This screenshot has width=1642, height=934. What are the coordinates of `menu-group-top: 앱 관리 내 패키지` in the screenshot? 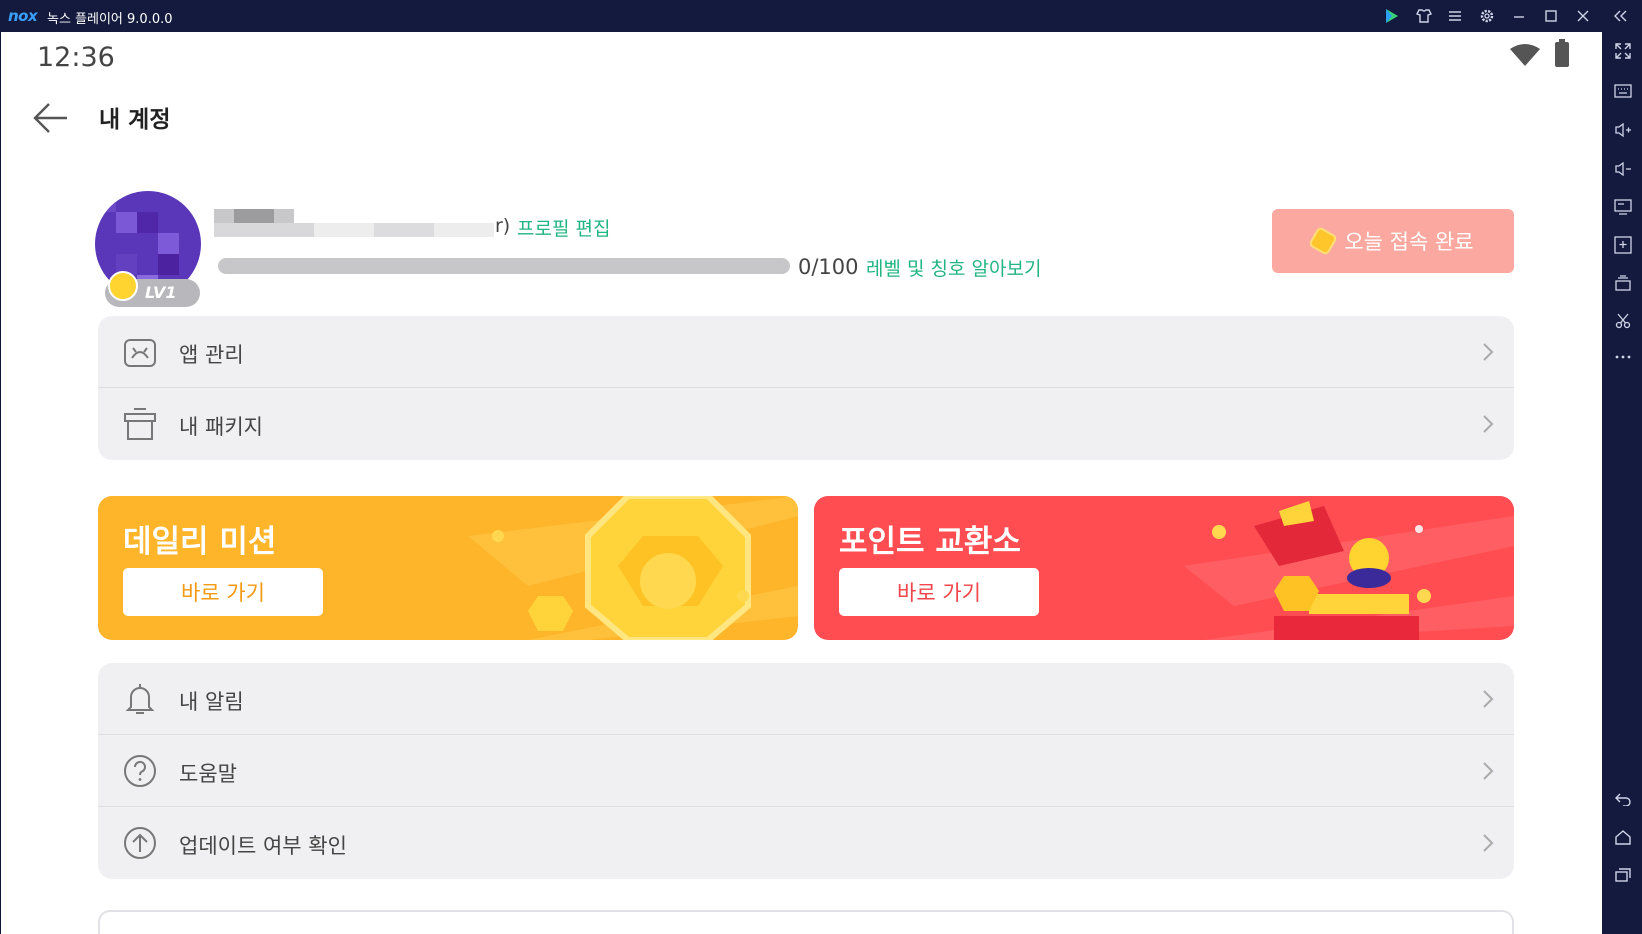 It's located at (806, 388).